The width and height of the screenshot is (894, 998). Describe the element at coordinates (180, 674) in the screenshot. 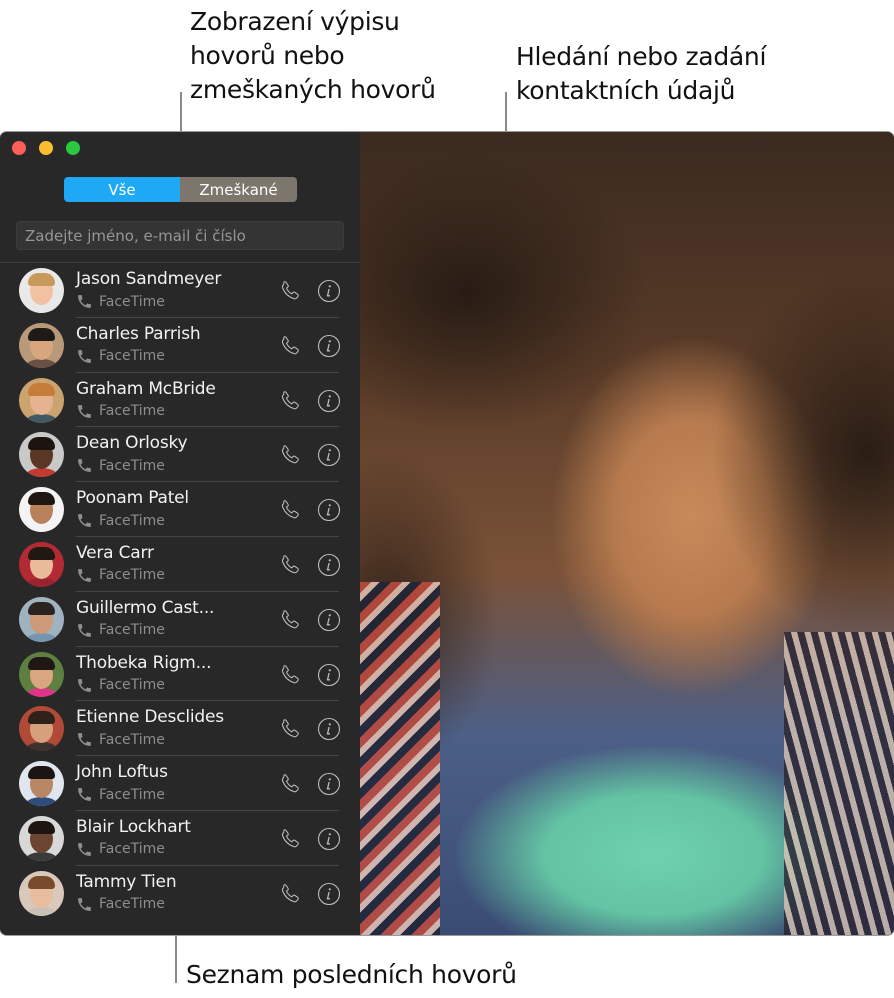

I see `recent-call-row: Thobeka Rigm... FaceTime` at that location.